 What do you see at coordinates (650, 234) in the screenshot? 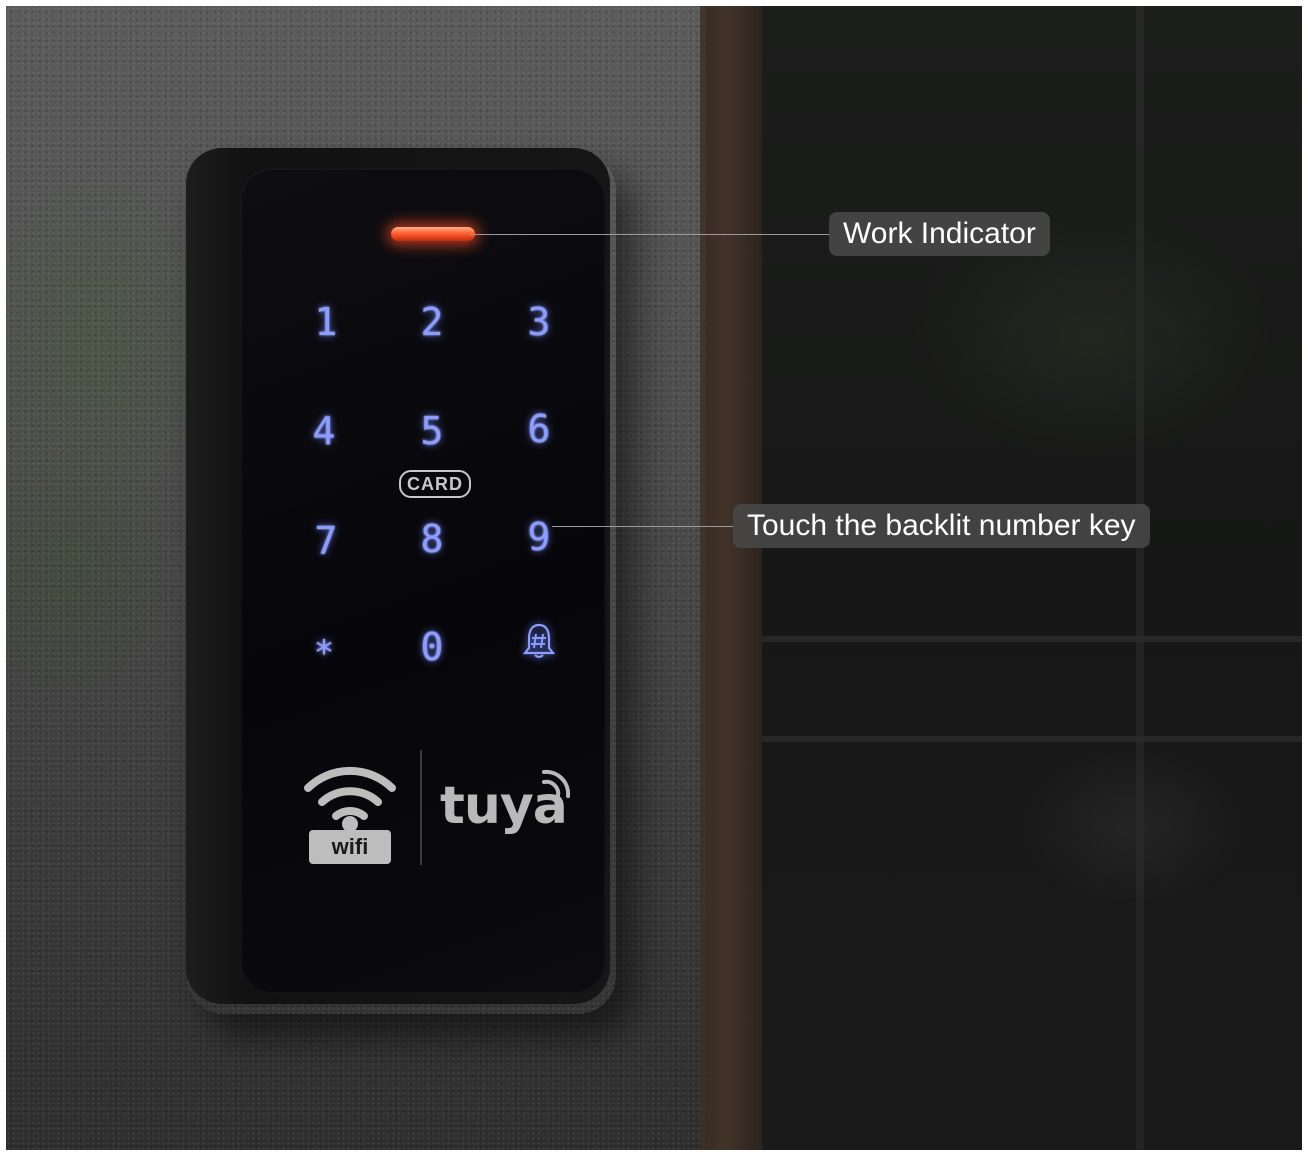
I see `work-indicator-leader-line` at bounding box center [650, 234].